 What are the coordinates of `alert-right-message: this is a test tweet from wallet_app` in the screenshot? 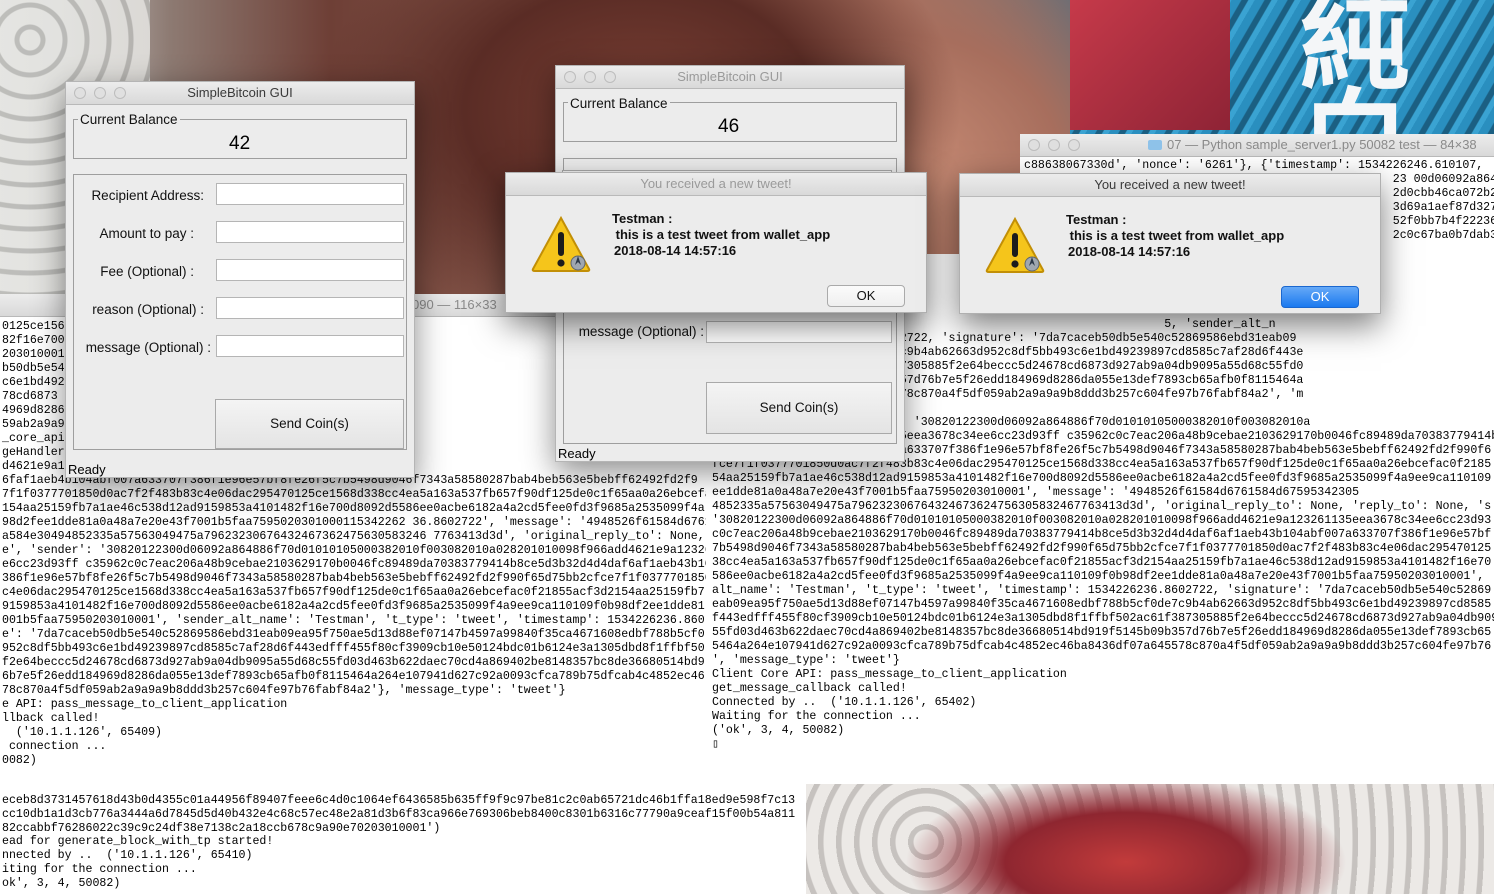 It's located at (1175, 235).